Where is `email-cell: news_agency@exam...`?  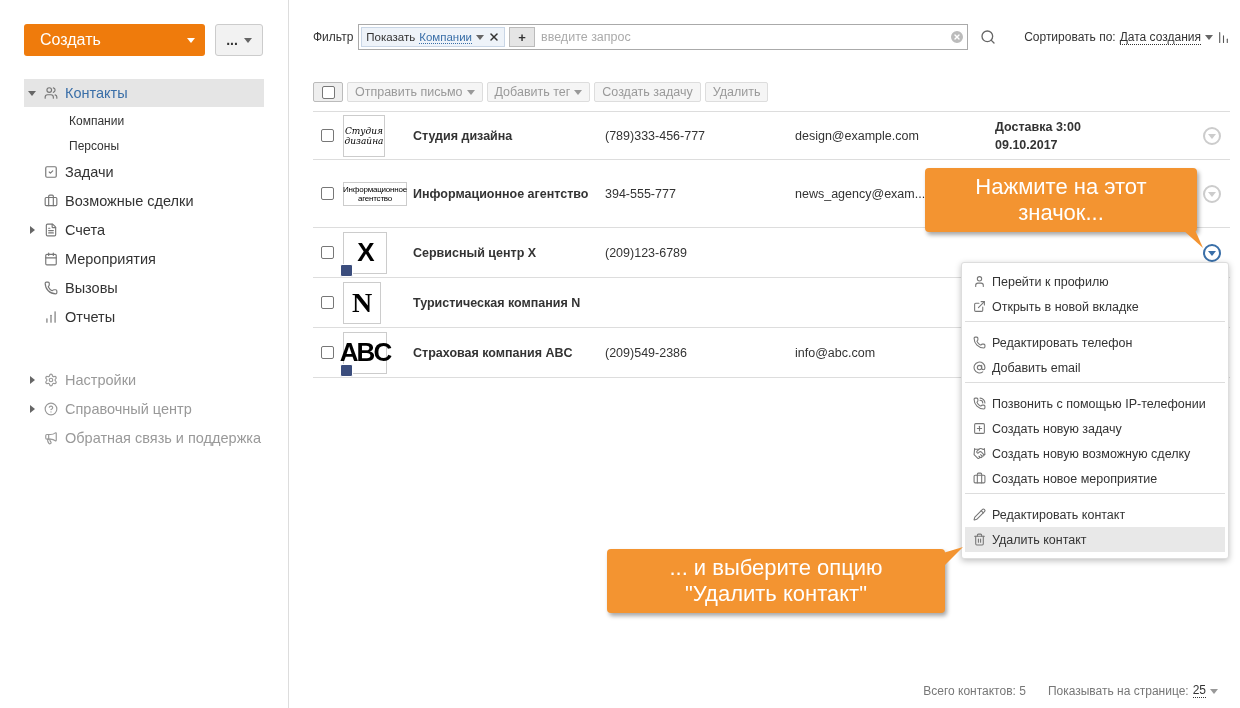
email-cell: news_agency@exam... is located at coordinates (860, 193).